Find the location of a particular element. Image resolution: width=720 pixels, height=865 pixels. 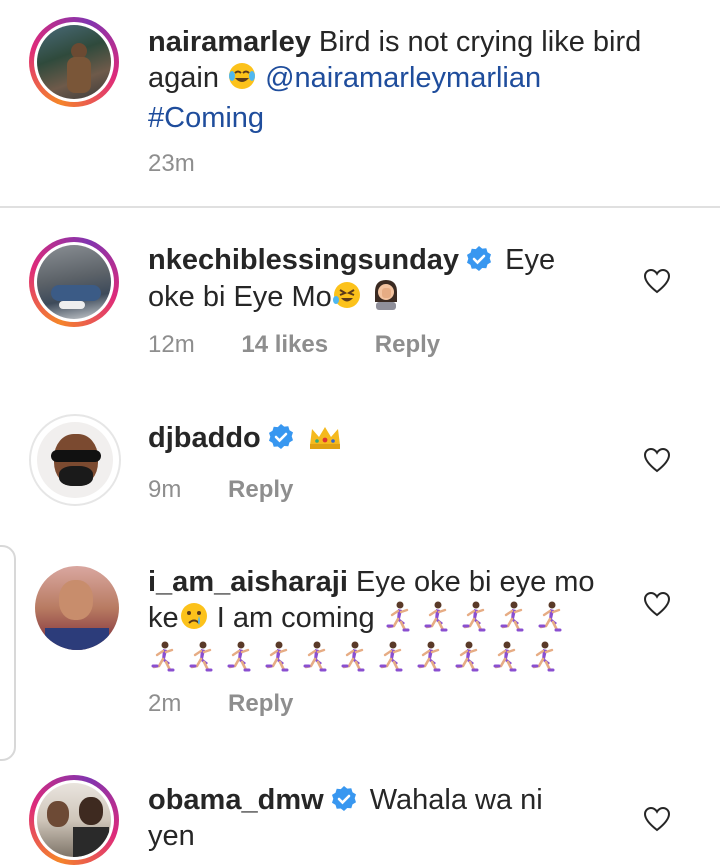

woman-facepalming-emoji is located at coordinates (386, 298).